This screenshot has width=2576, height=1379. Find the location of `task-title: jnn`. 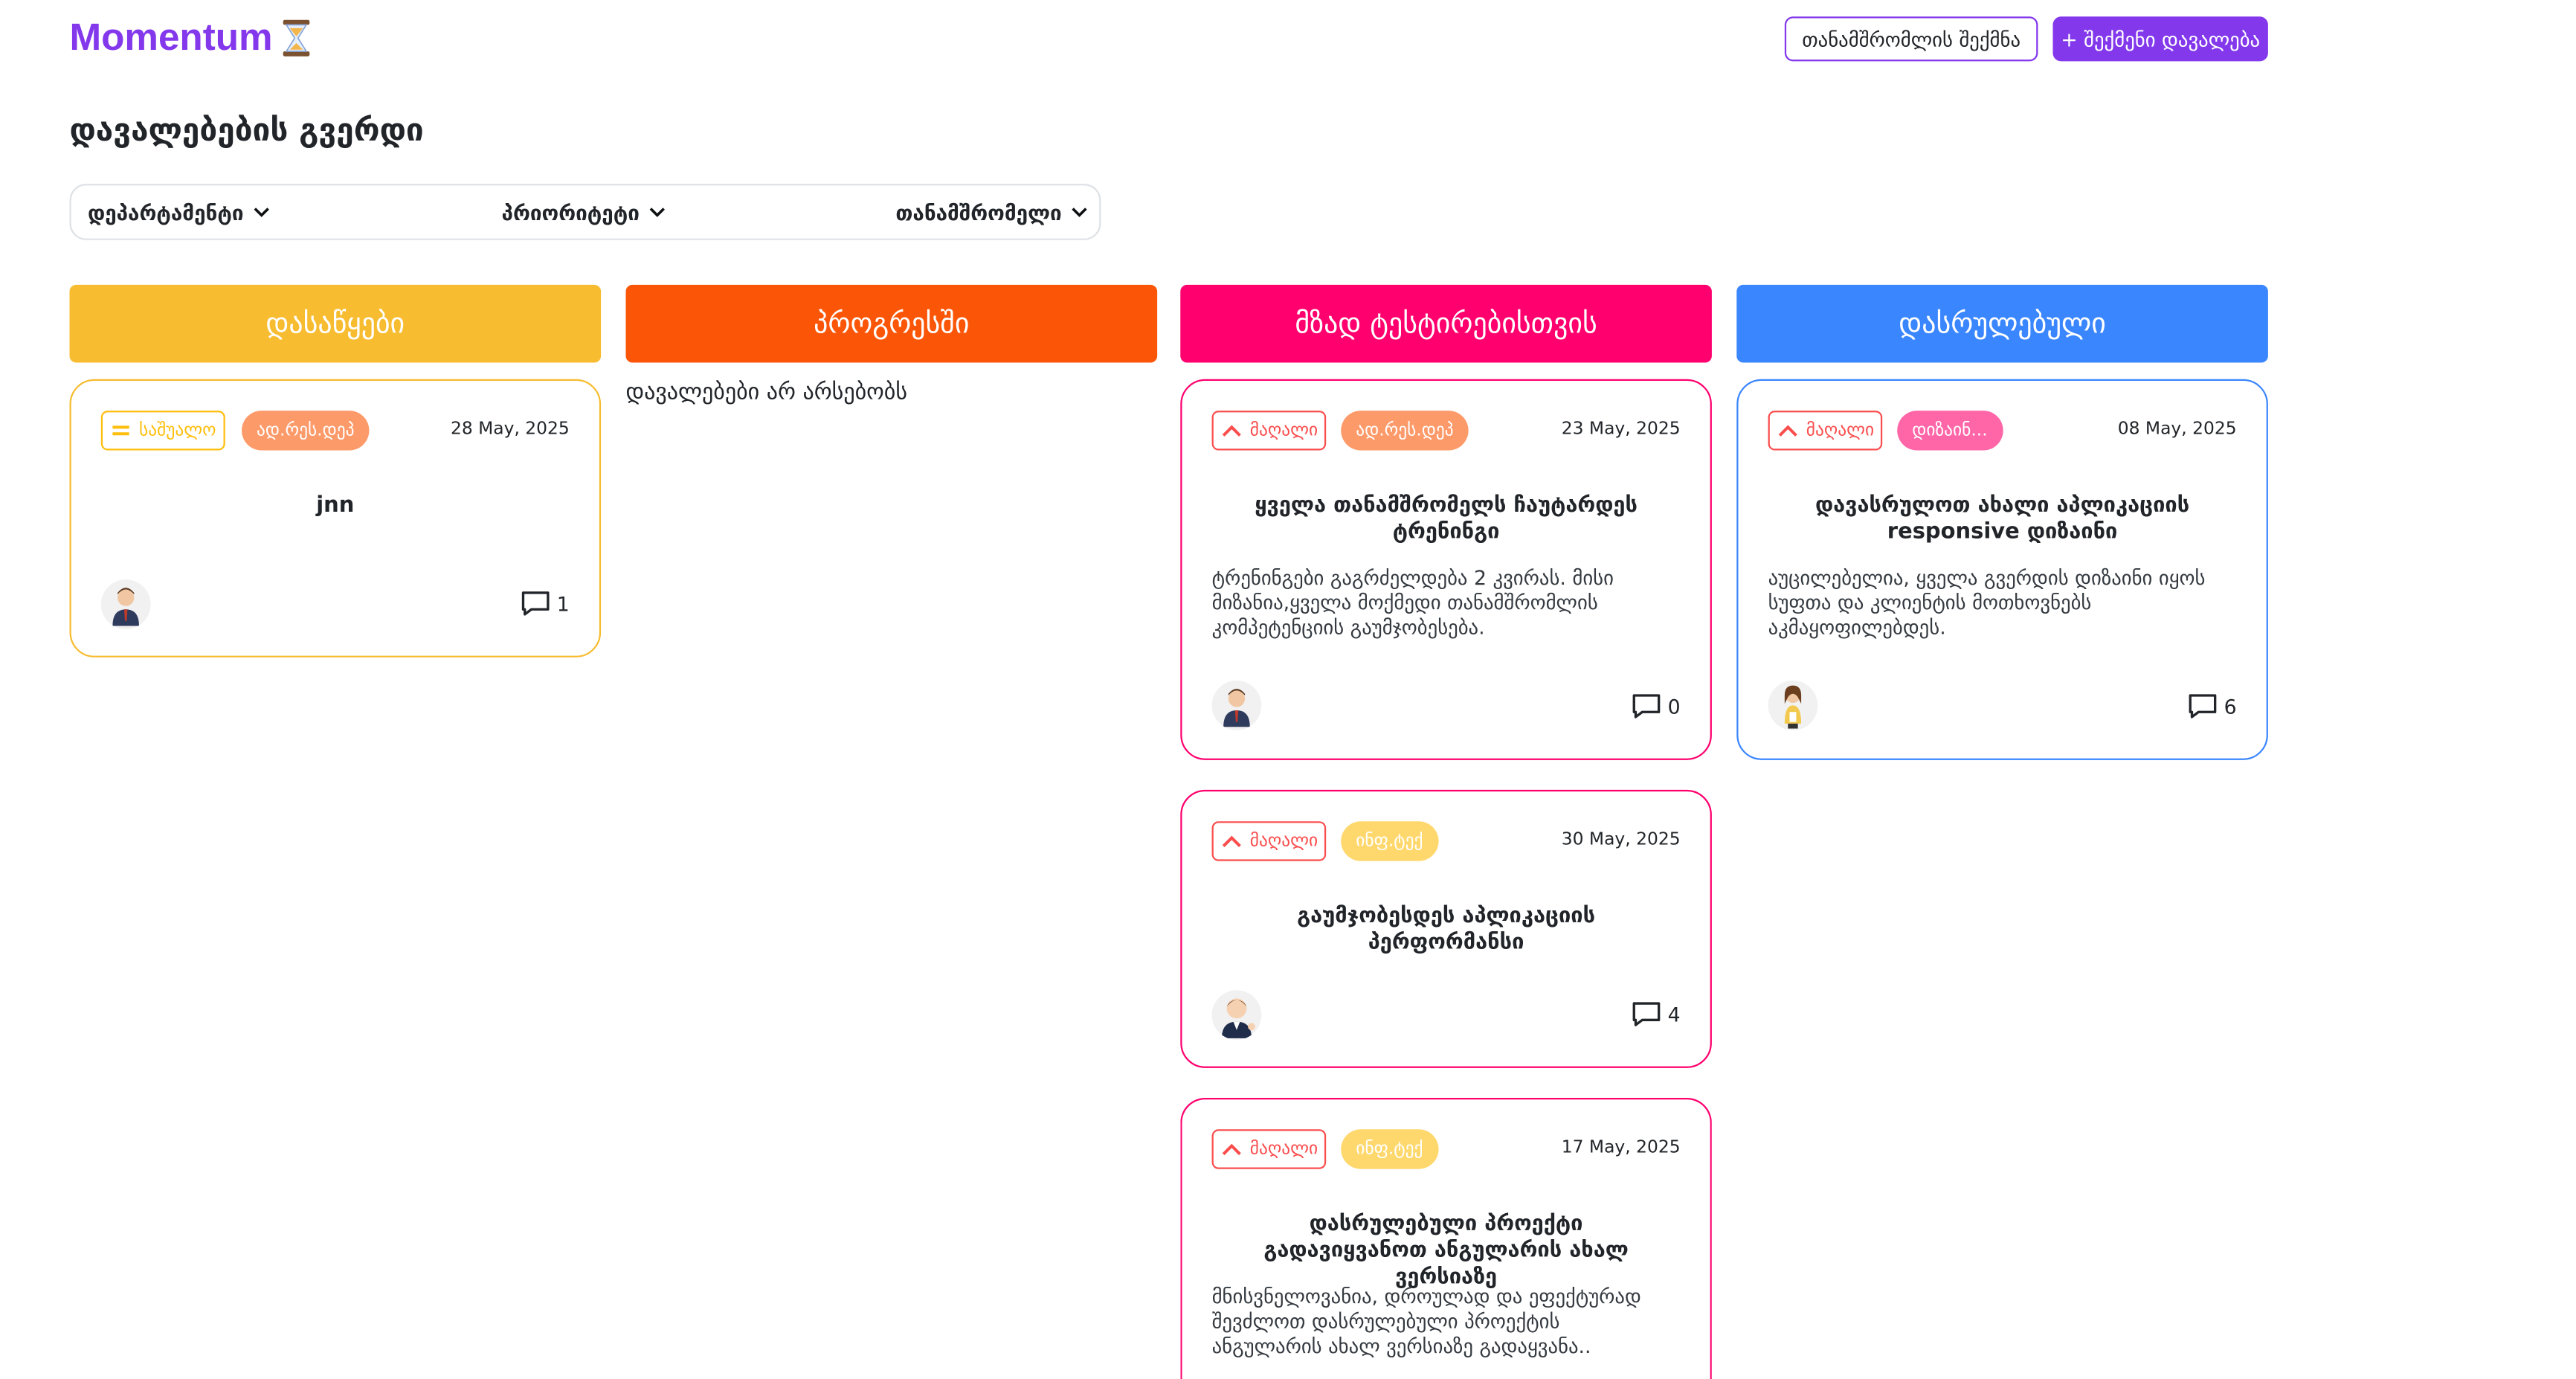

task-title: jnn is located at coordinates (335, 505).